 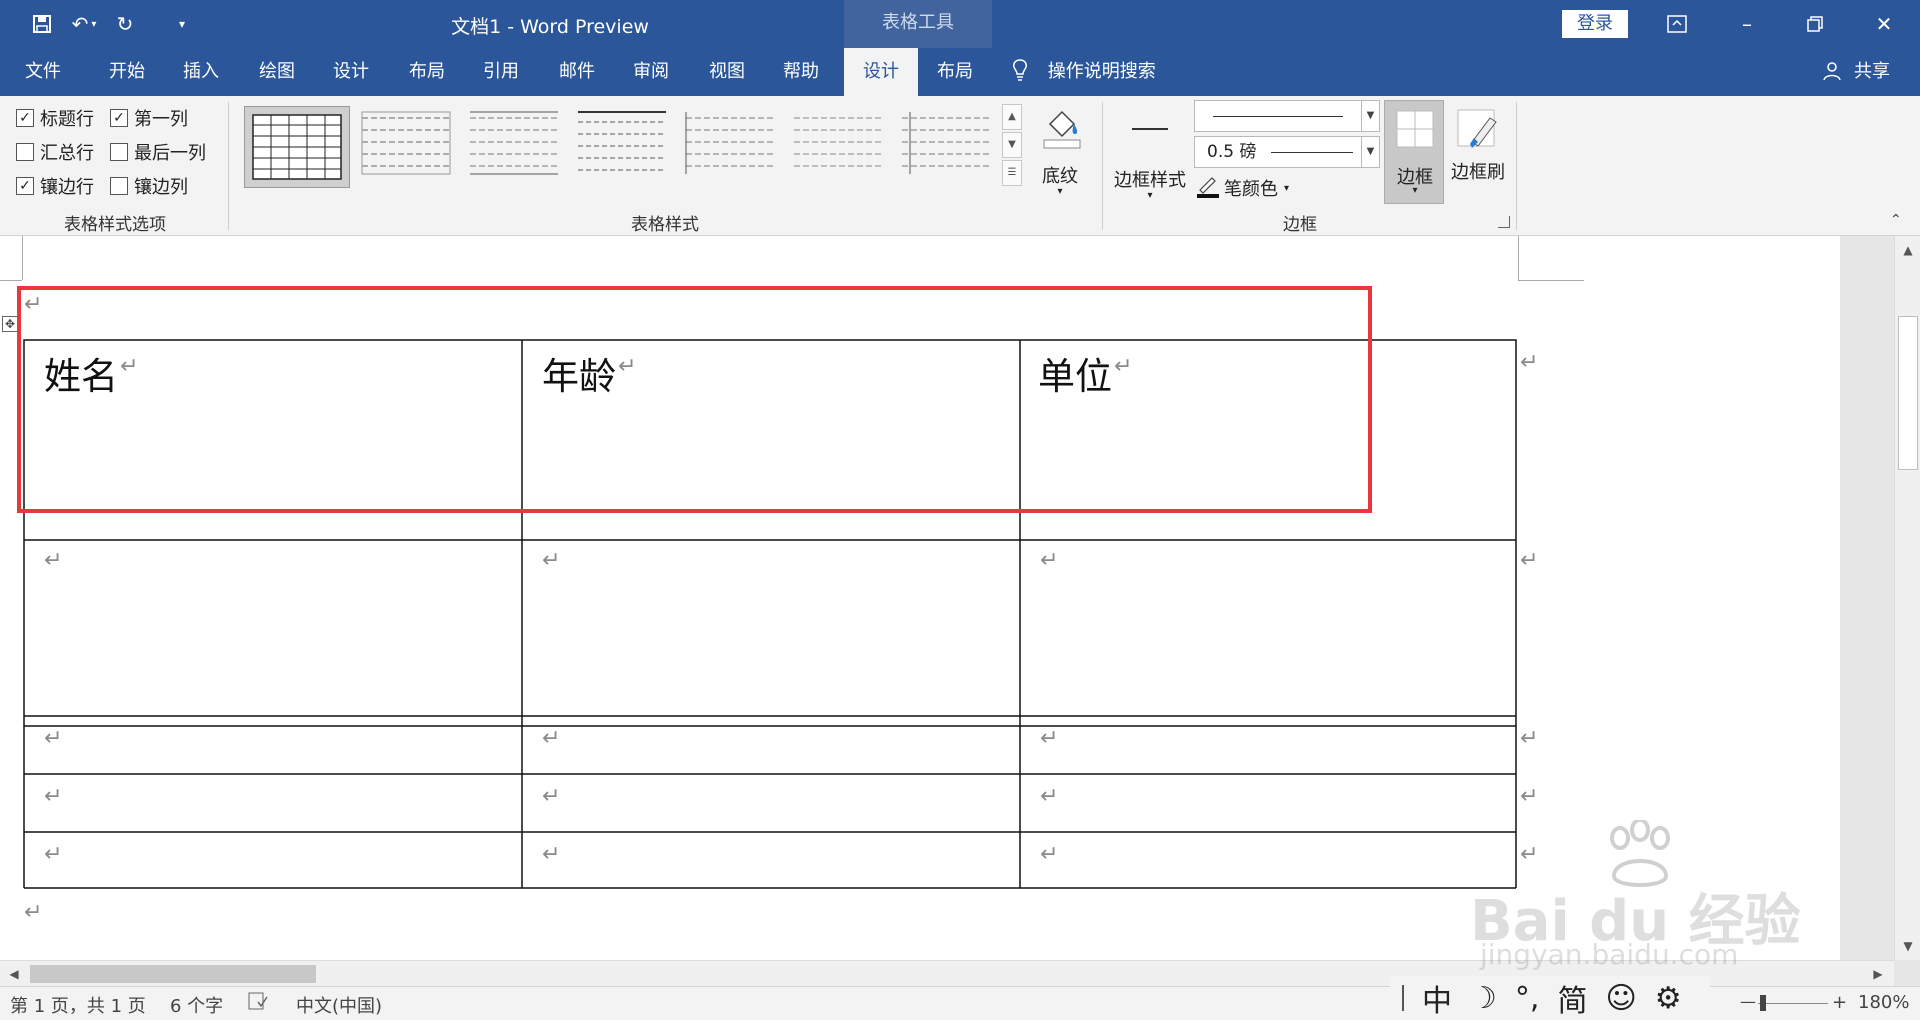 I want to click on tab-insert: 插入, so click(x=201, y=72).